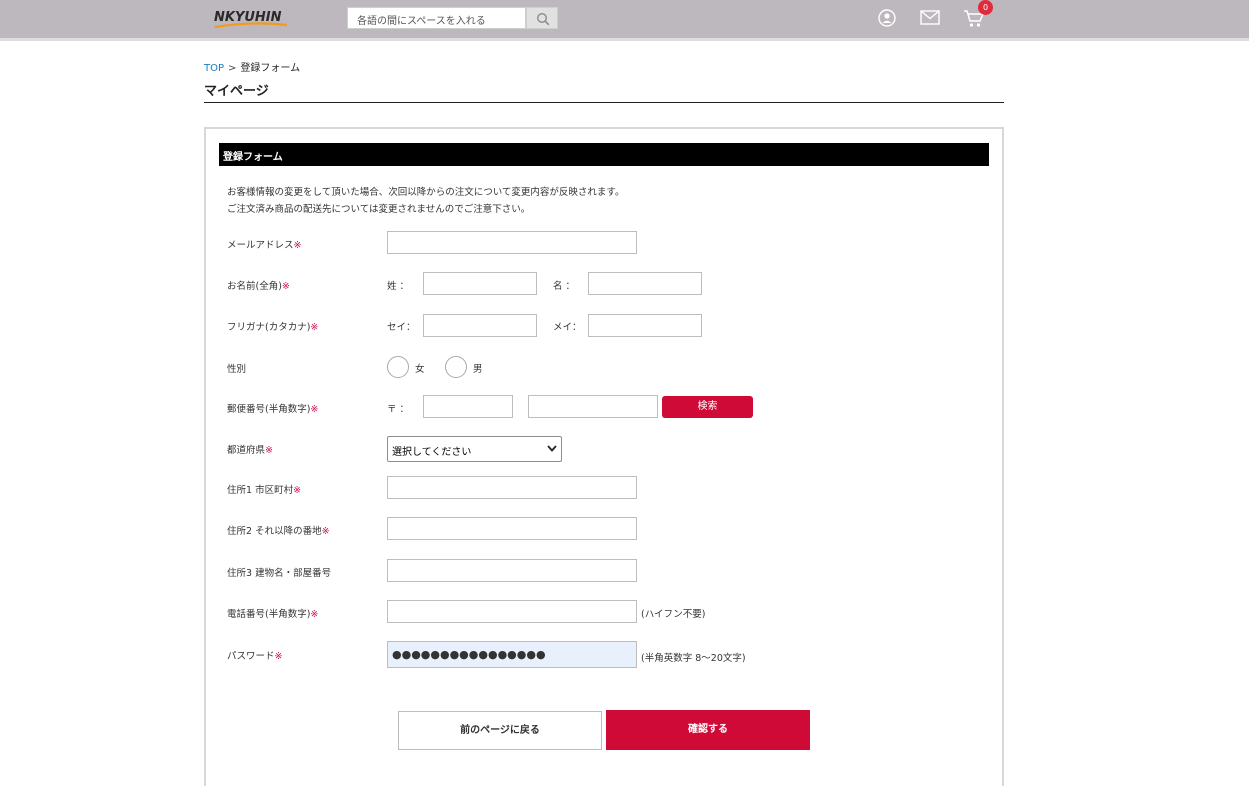 The image size is (1249, 786). I want to click on address1-field, so click(512, 487).